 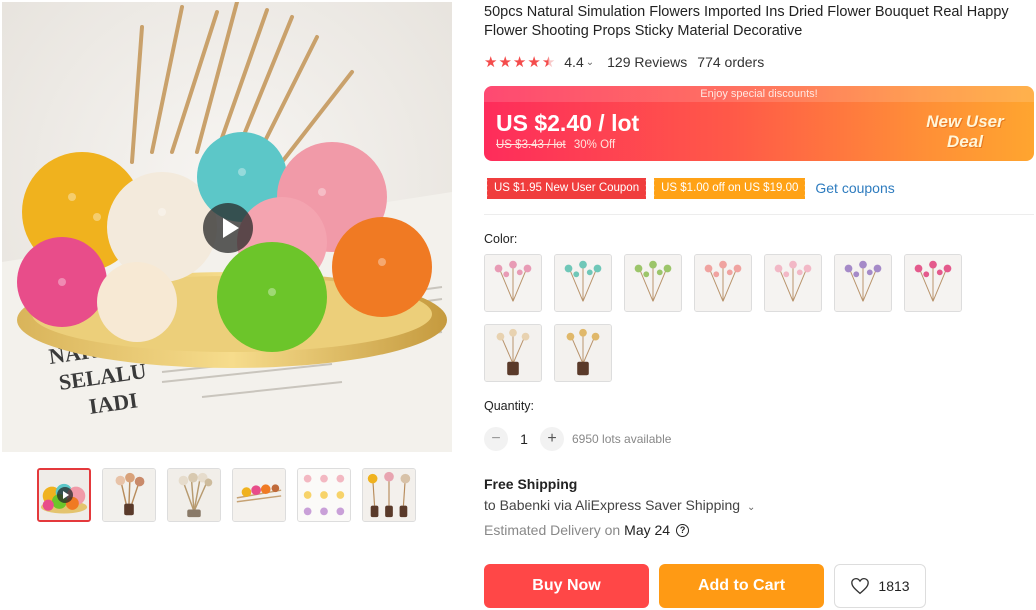 I want to click on thumbnail-video, so click(x=64, y=495).